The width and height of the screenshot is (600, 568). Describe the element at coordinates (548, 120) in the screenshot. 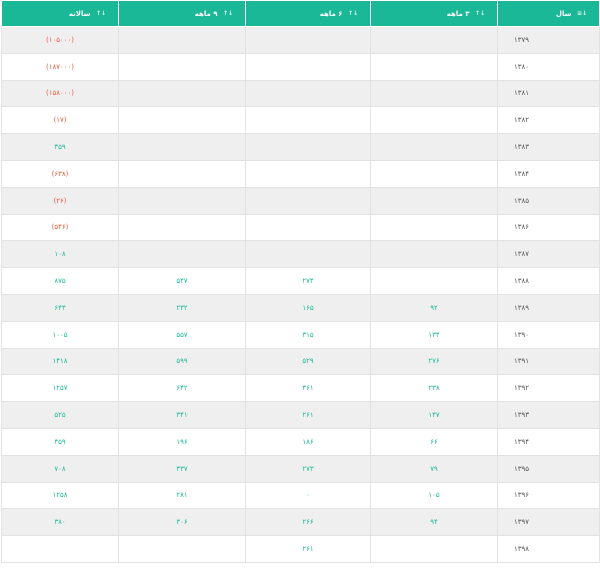

I see `year-cell: ۱۳۸۲` at that location.